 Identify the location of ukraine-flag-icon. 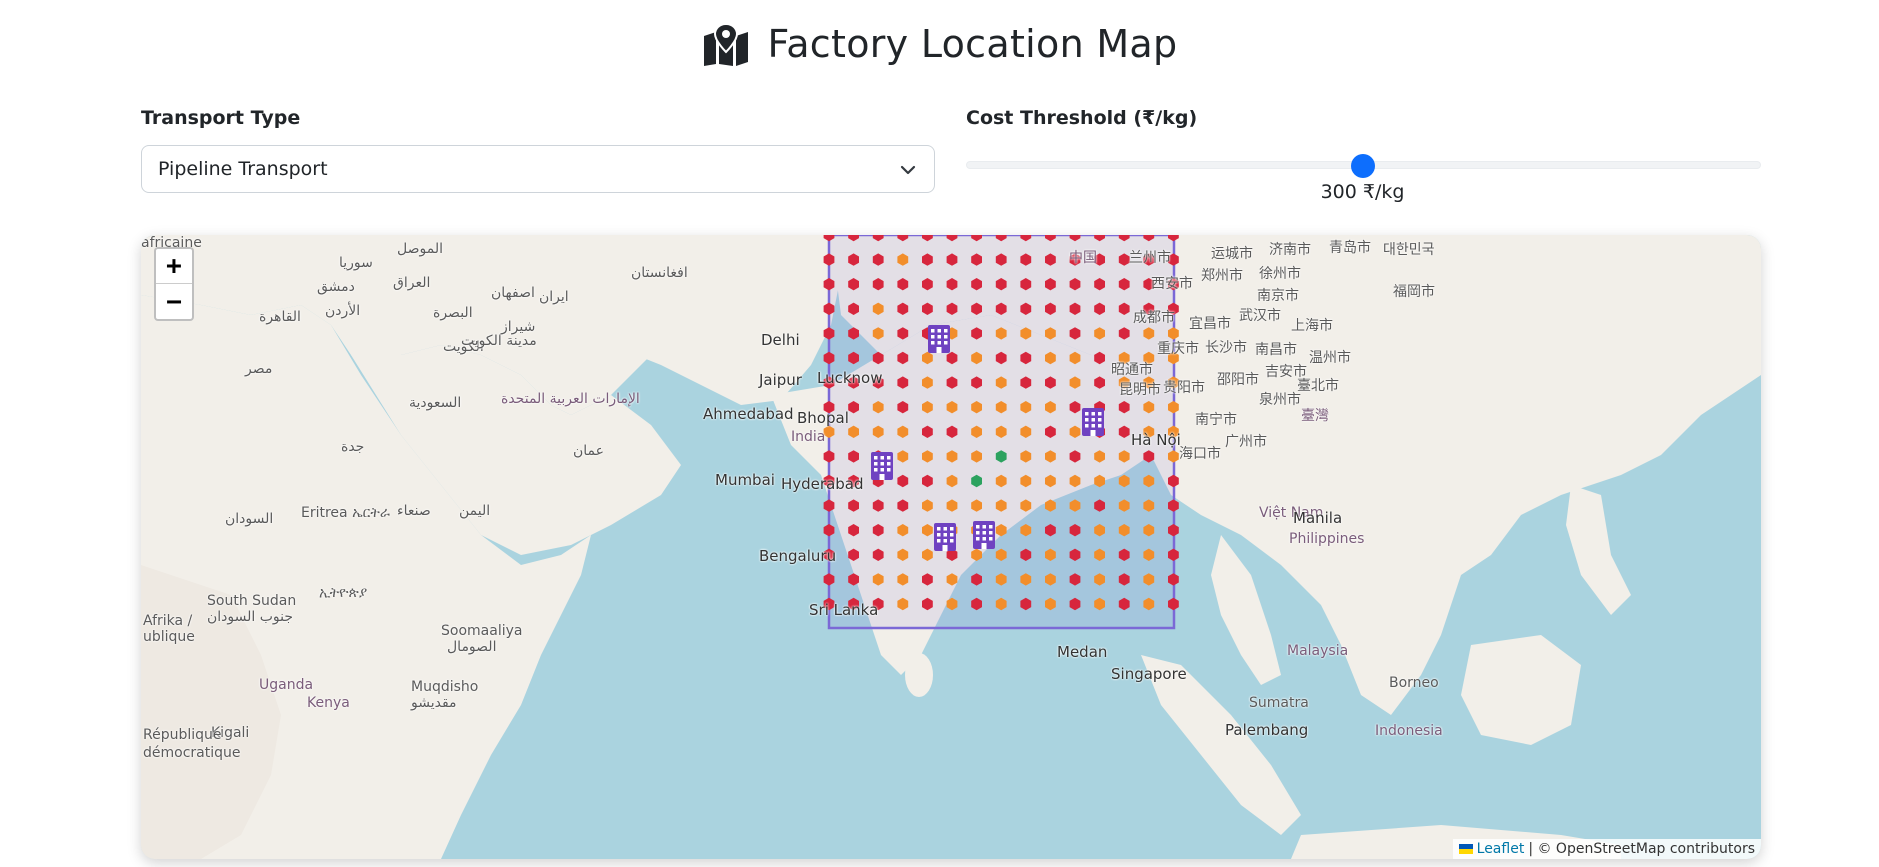
(1465, 849).